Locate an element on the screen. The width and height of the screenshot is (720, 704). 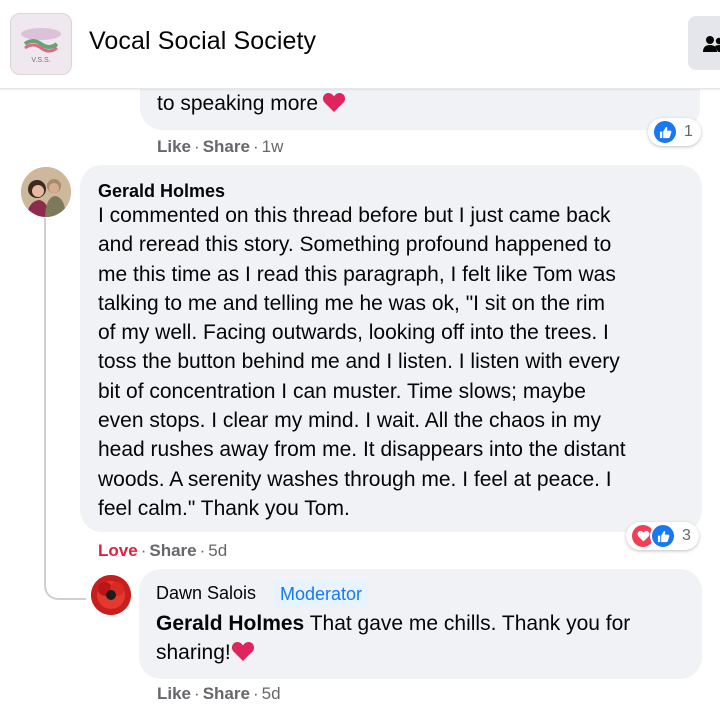
reply-actions: Like · Share · 5d is located at coordinates (219, 693).